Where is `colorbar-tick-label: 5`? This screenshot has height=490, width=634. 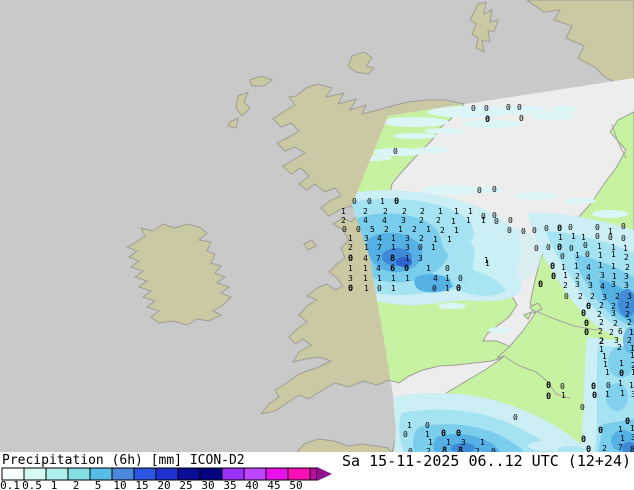 colorbar-tick-label: 5 is located at coordinates (98, 484).